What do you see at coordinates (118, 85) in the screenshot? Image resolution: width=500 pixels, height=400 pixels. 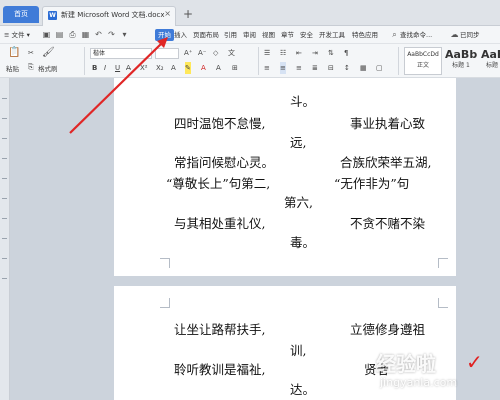 I see `annotation-arrow` at bounding box center [118, 85].